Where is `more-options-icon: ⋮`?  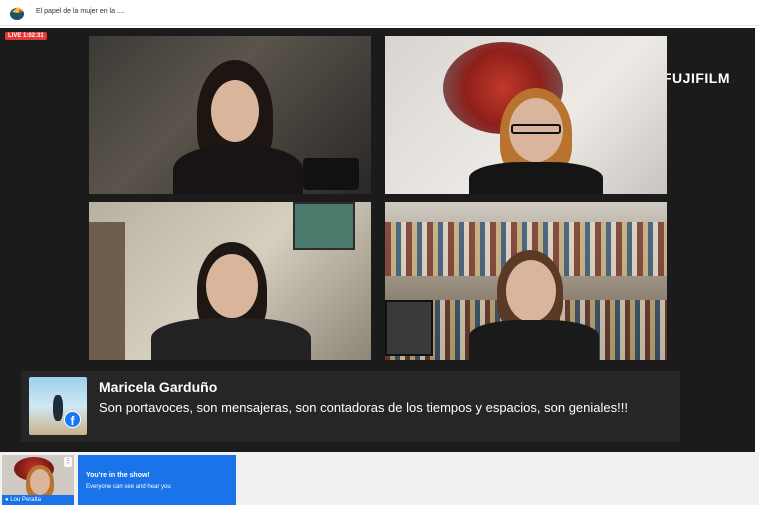
more-options-icon: ⋮ is located at coordinates (68, 462).